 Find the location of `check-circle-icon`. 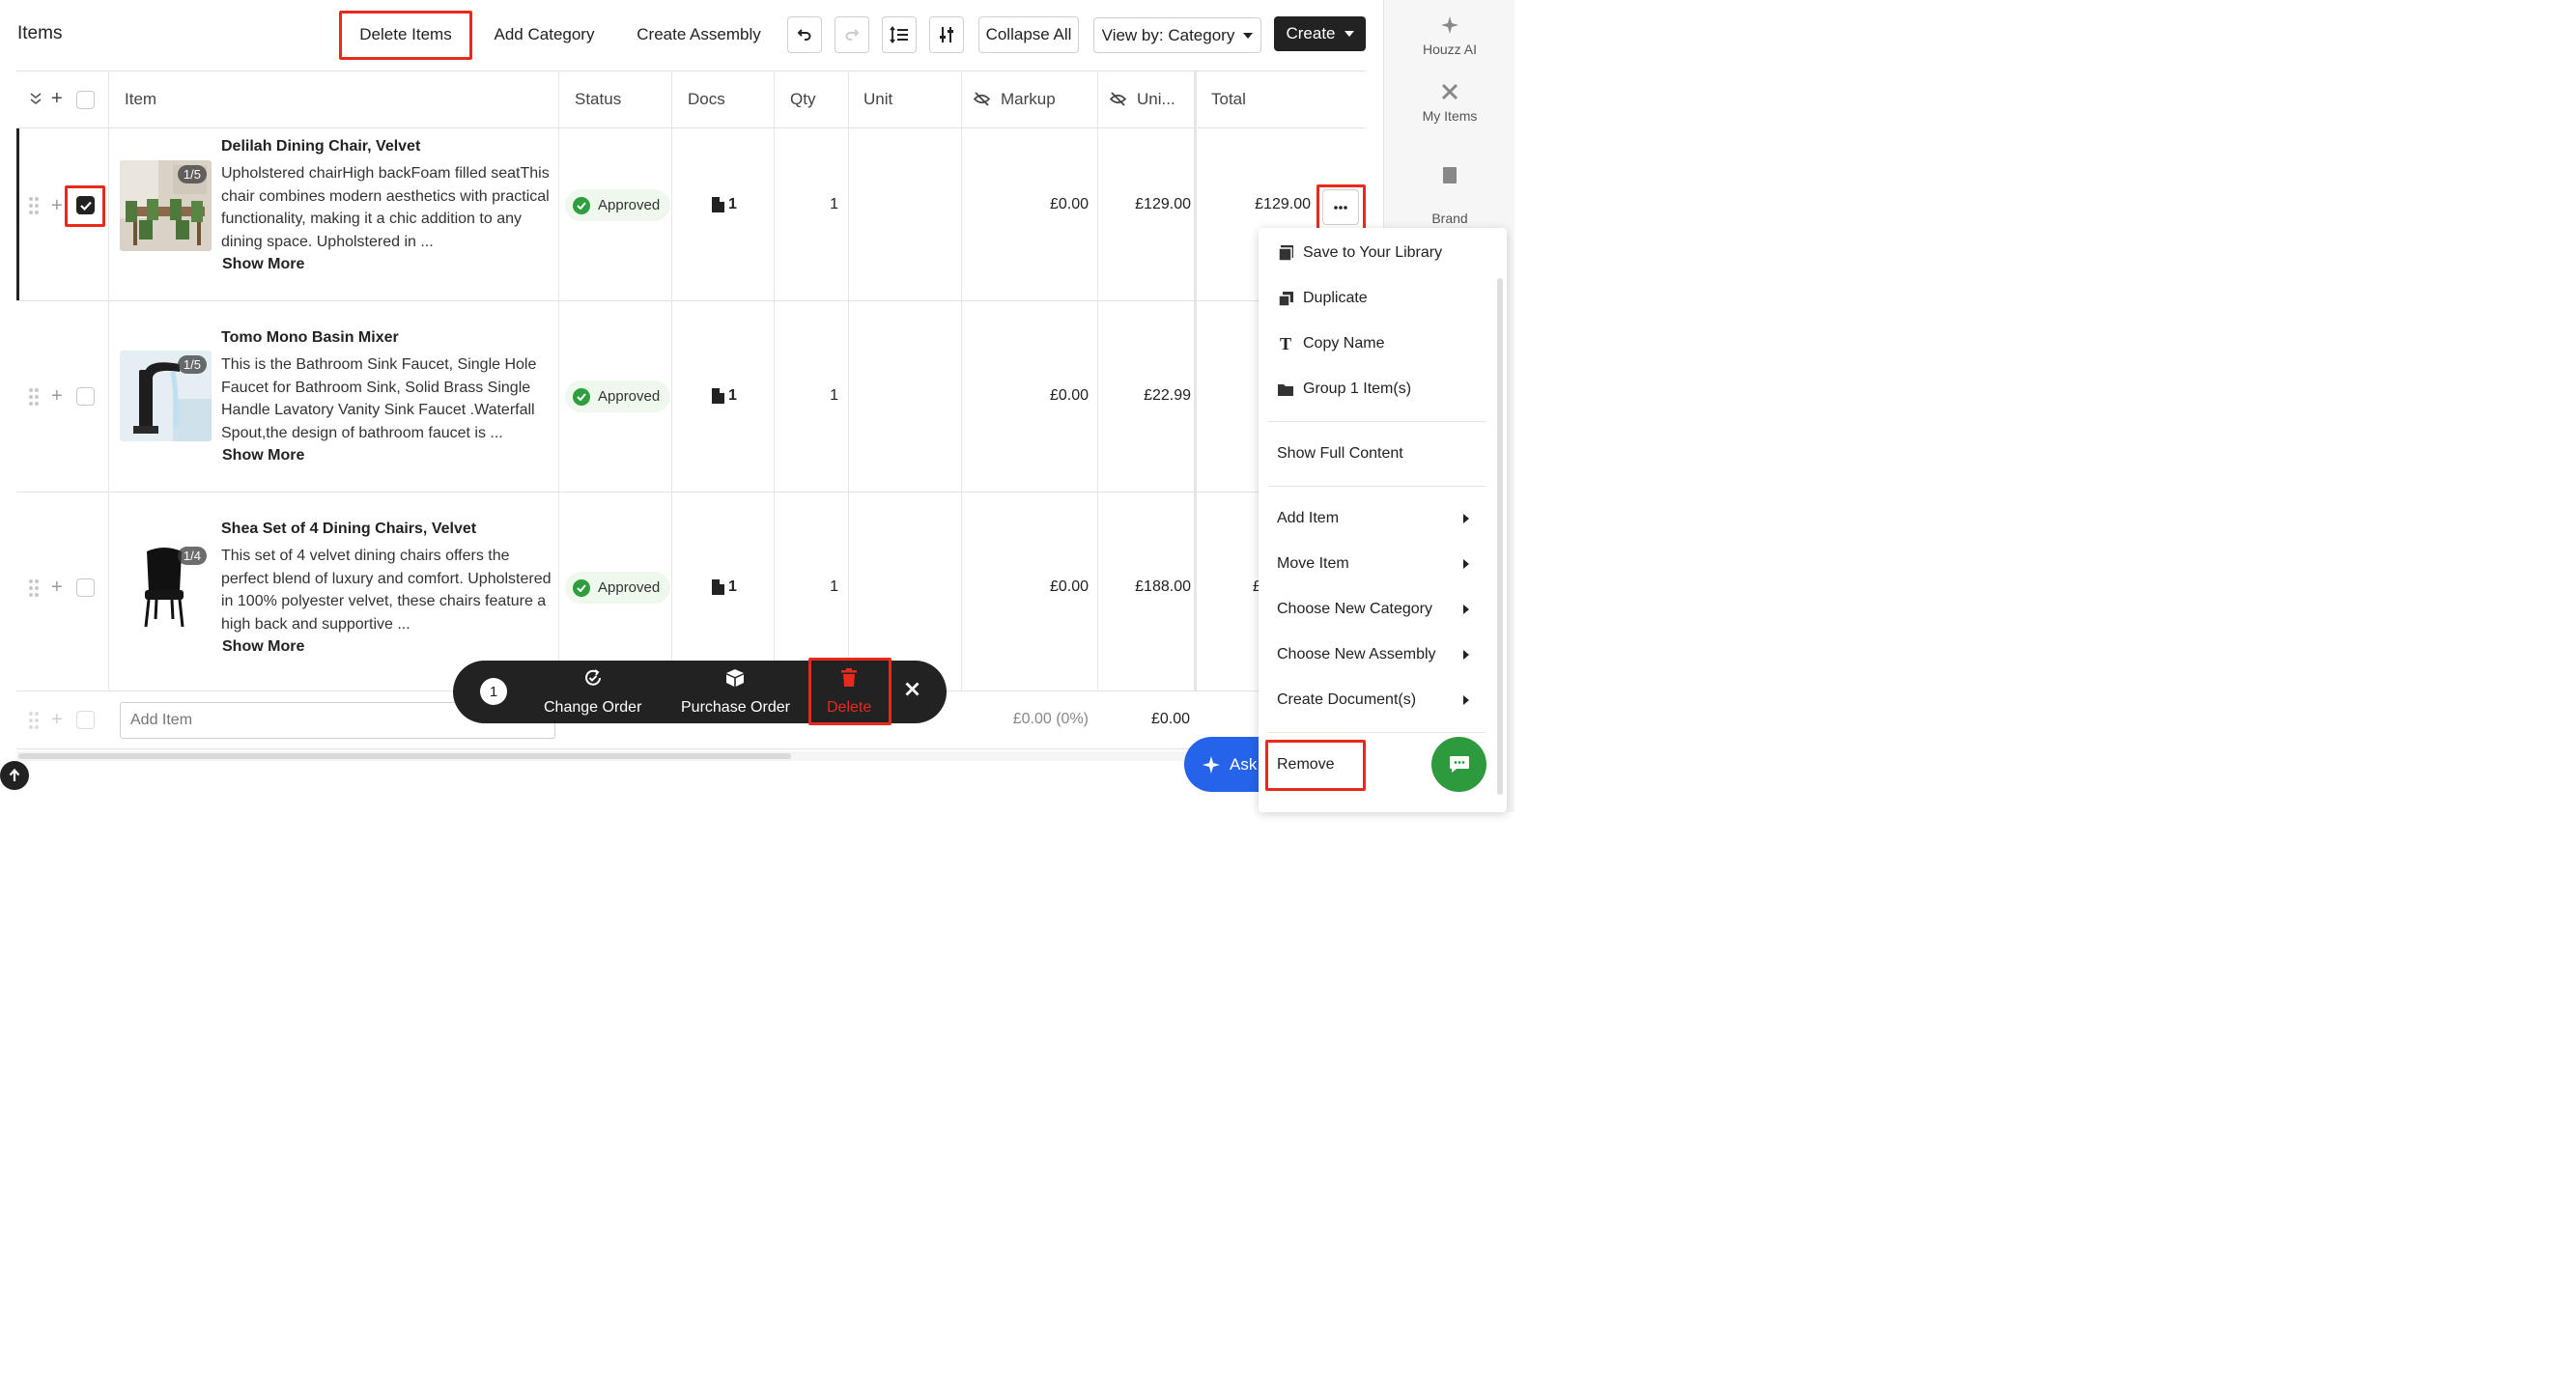

check-circle-icon is located at coordinates (581, 396).